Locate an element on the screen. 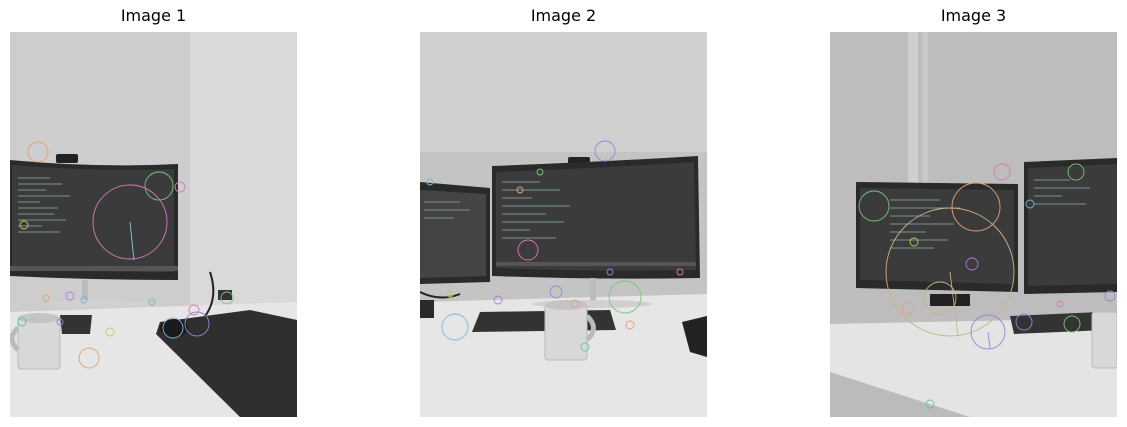 The image size is (1127, 427). image-1-title: Image 1 is located at coordinates (153, 15).